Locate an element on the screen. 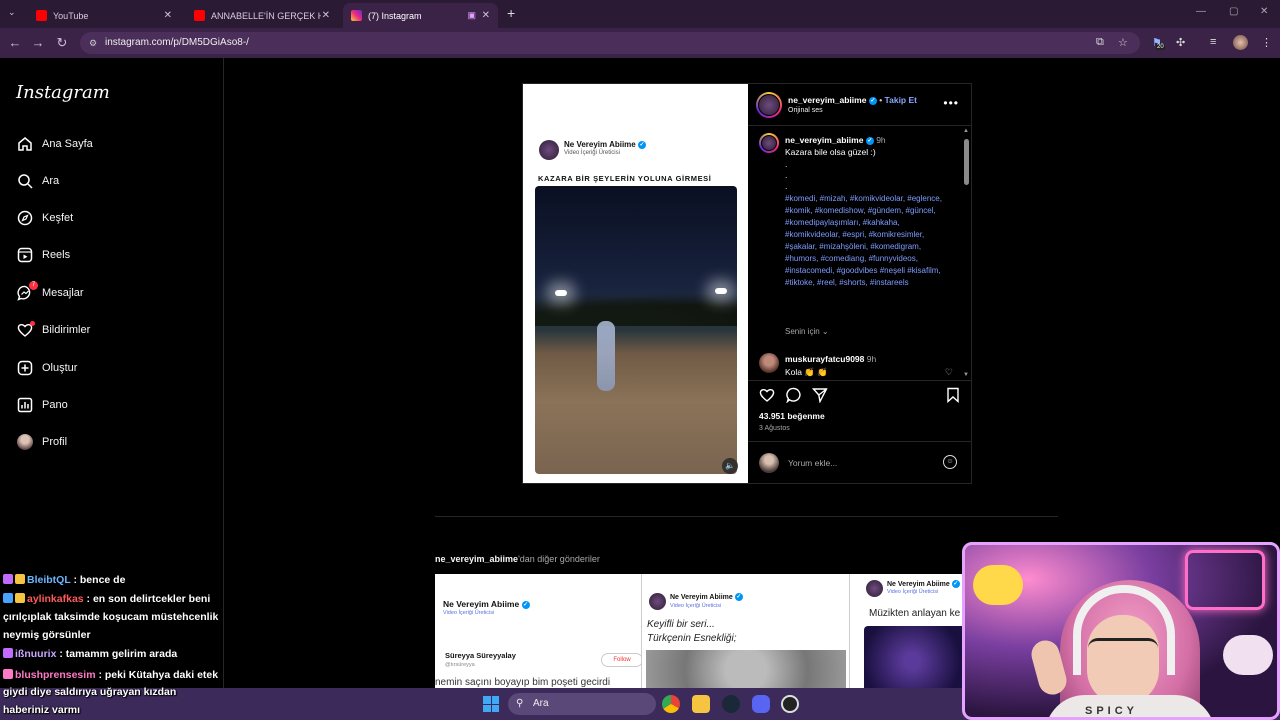 The image size is (1280, 720). start-windows-icon is located at coordinates (491, 704).